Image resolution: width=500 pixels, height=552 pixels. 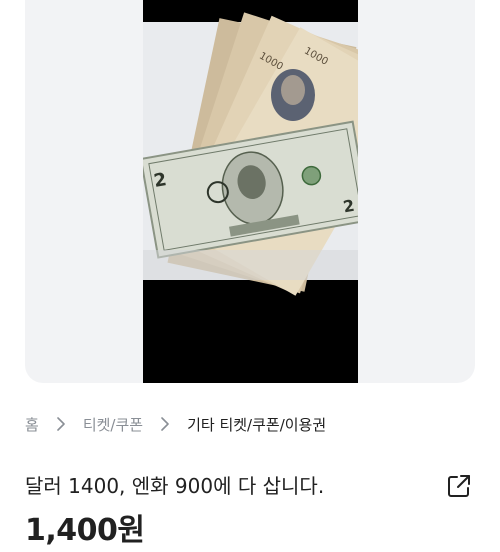 What do you see at coordinates (256, 424) in the screenshot?
I see `breadcrumb-subcategory: 기타 티켓/쿠폰/이용권` at bounding box center [256, 424].